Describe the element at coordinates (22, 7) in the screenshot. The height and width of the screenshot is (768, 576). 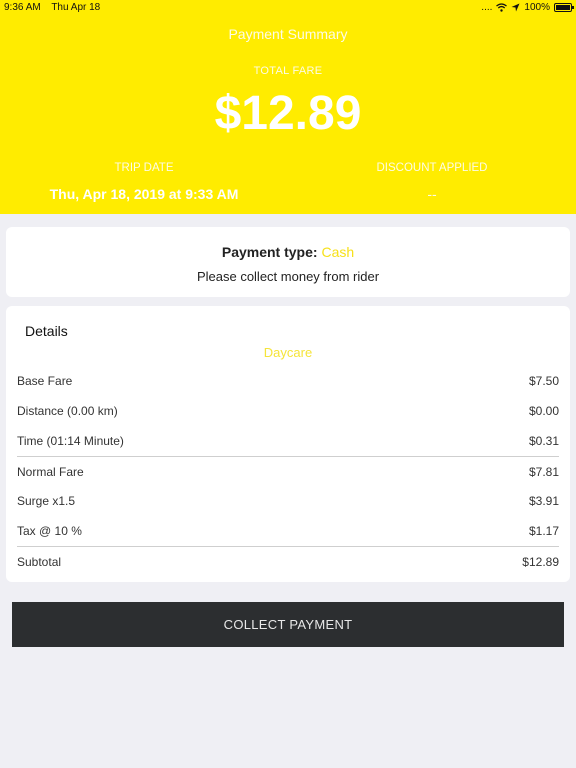
I see `status-time: 9:36 AM` at that location.